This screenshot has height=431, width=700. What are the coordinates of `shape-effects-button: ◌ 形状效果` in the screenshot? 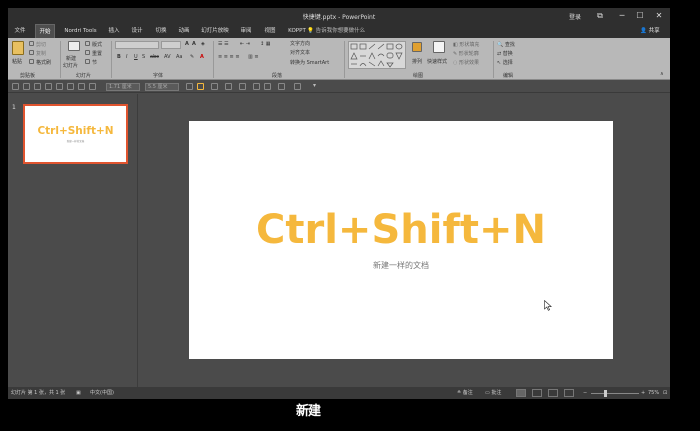 It's located at (466, 62).